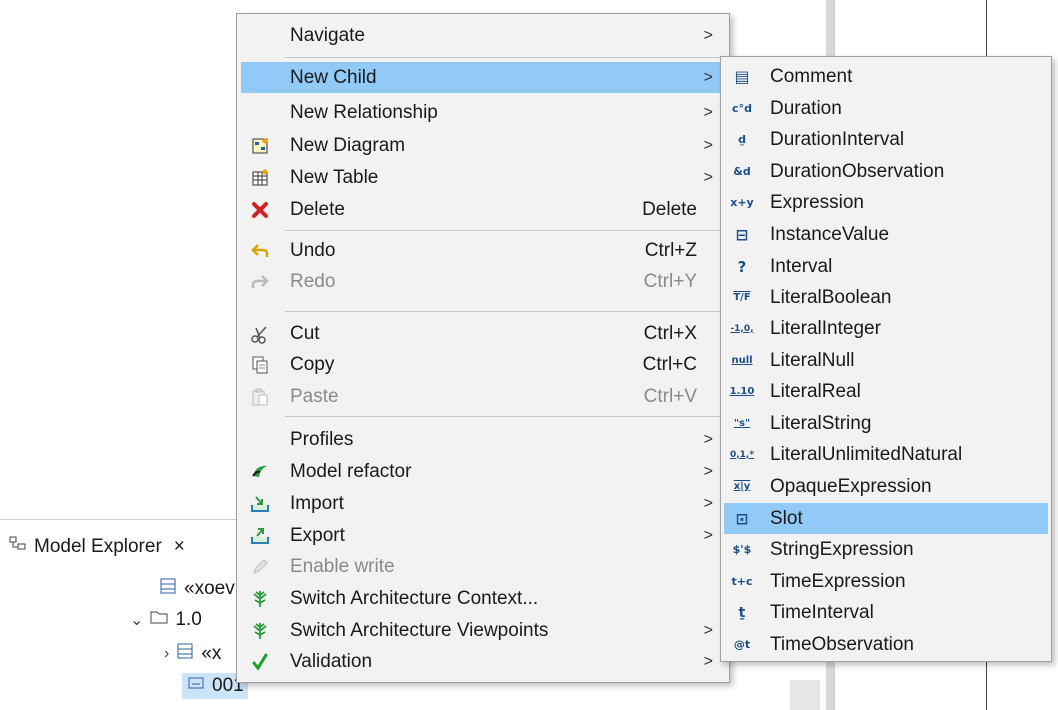  I want to click on literal-boolean-icon: T/F, so click(742, 297).